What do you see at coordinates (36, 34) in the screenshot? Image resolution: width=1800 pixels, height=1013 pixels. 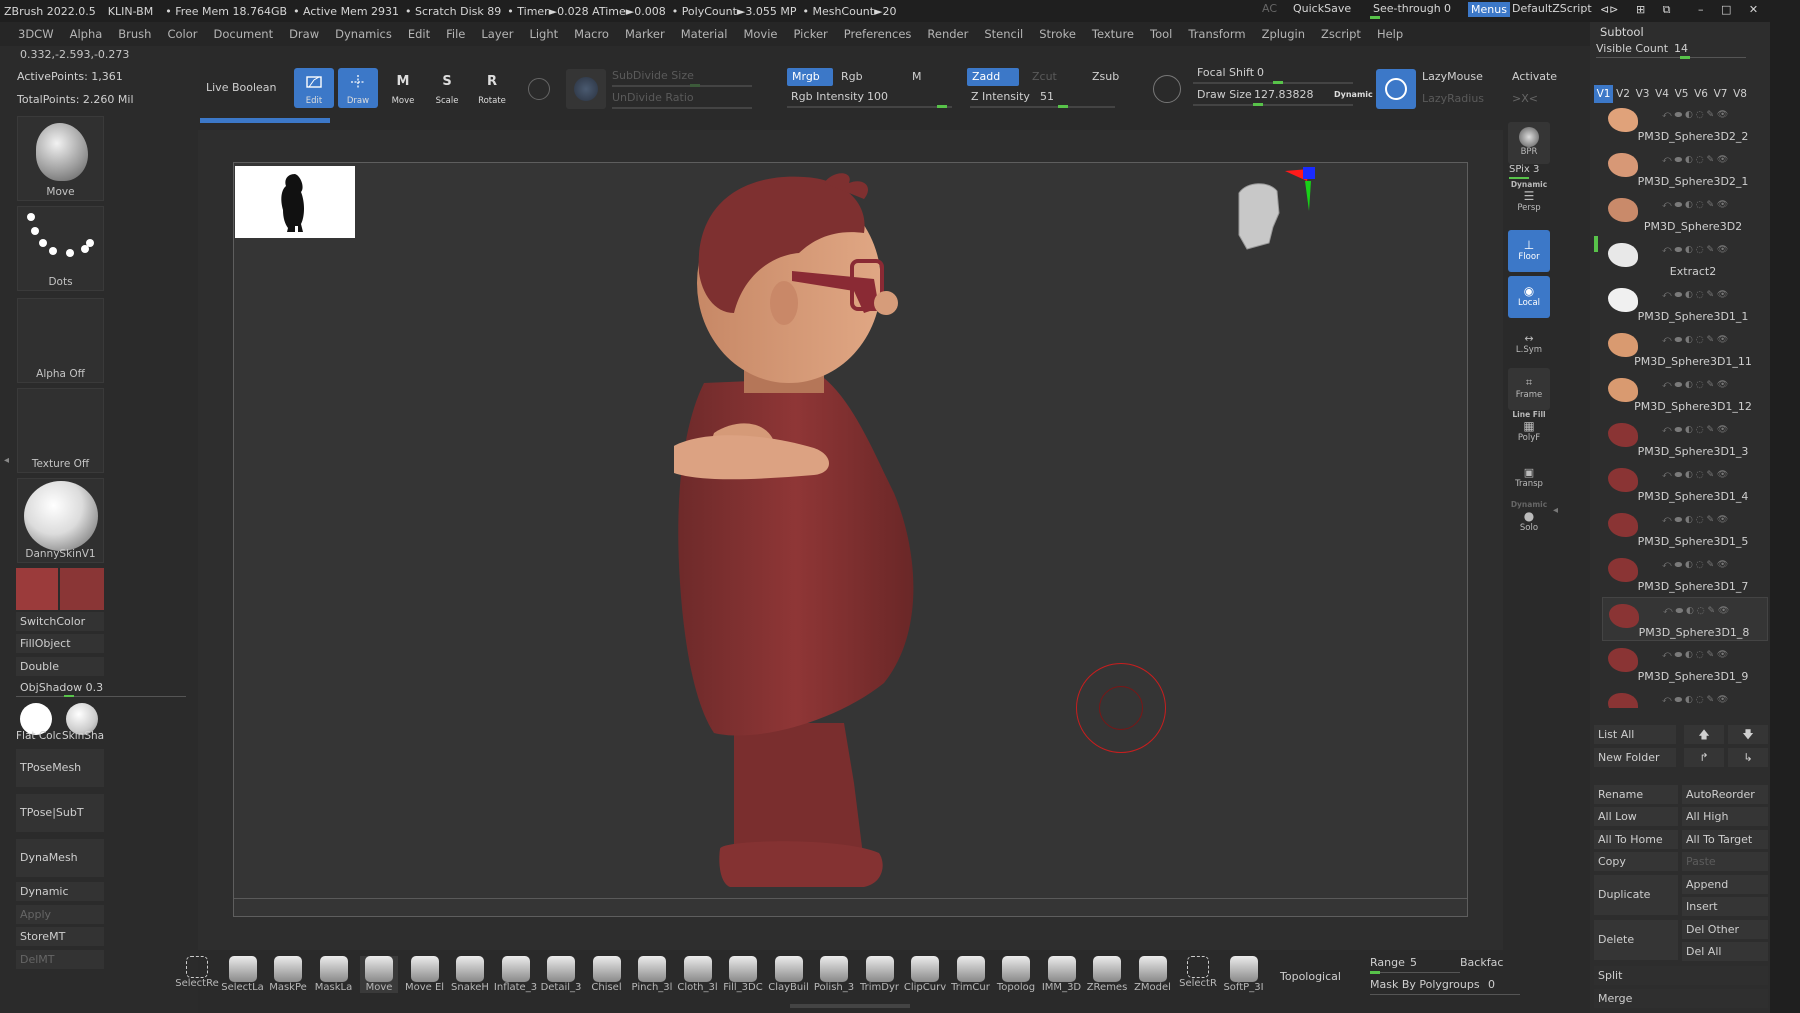 I see `menu-item-3dcw: 3DCW` at bounding box center [36, 34].